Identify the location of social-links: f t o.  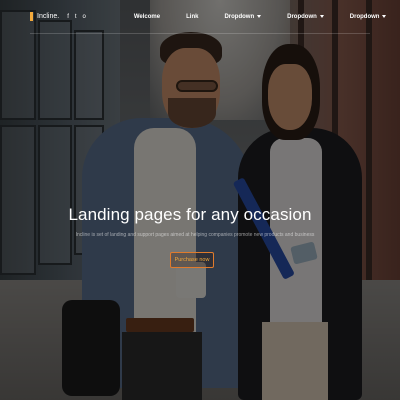
(76, 17).